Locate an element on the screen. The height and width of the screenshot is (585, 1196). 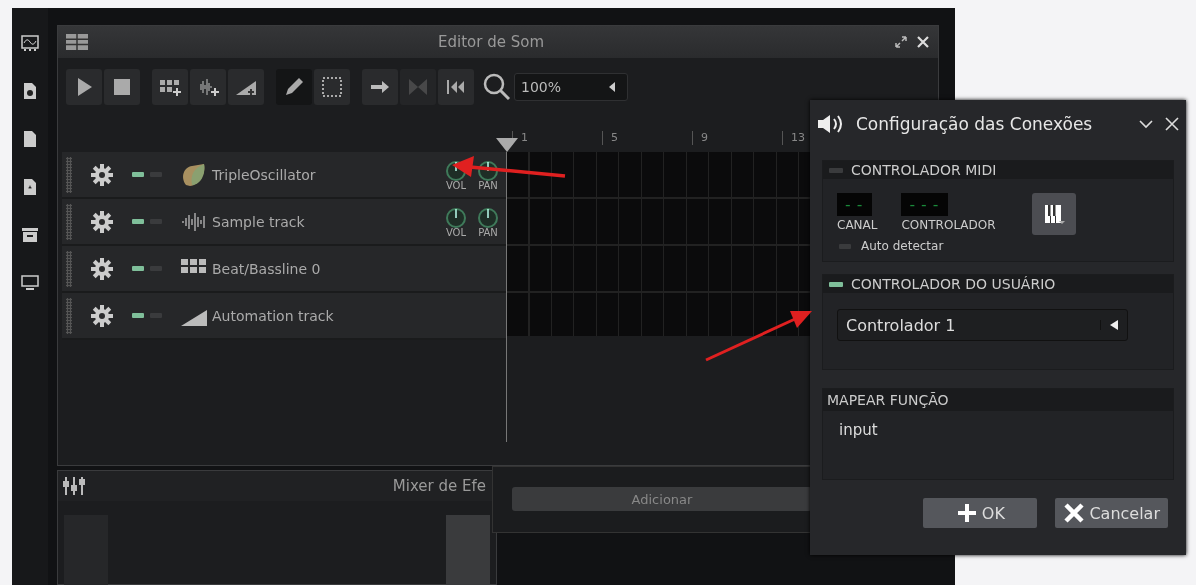
window-title: Mixer de Efe is located at coordinates (439, 486).